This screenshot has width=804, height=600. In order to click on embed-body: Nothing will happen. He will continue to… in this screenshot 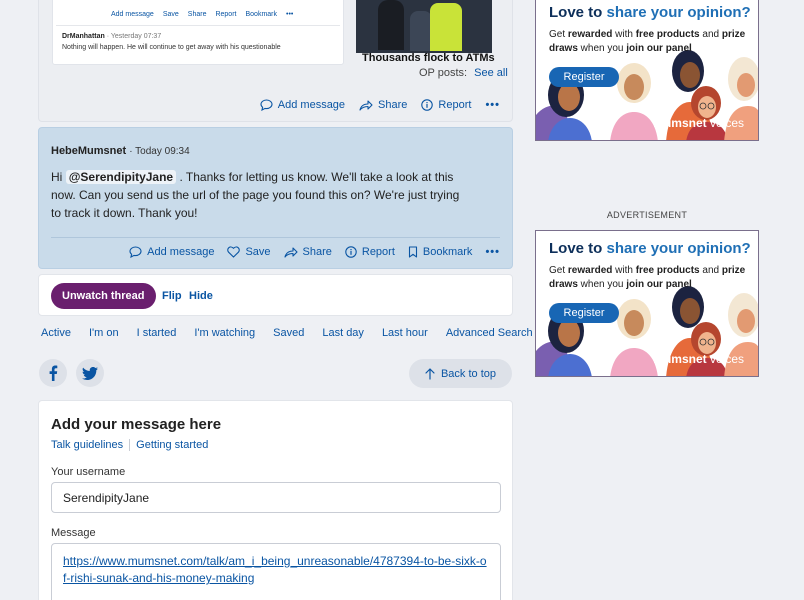, I will do `click(171, 47)`.